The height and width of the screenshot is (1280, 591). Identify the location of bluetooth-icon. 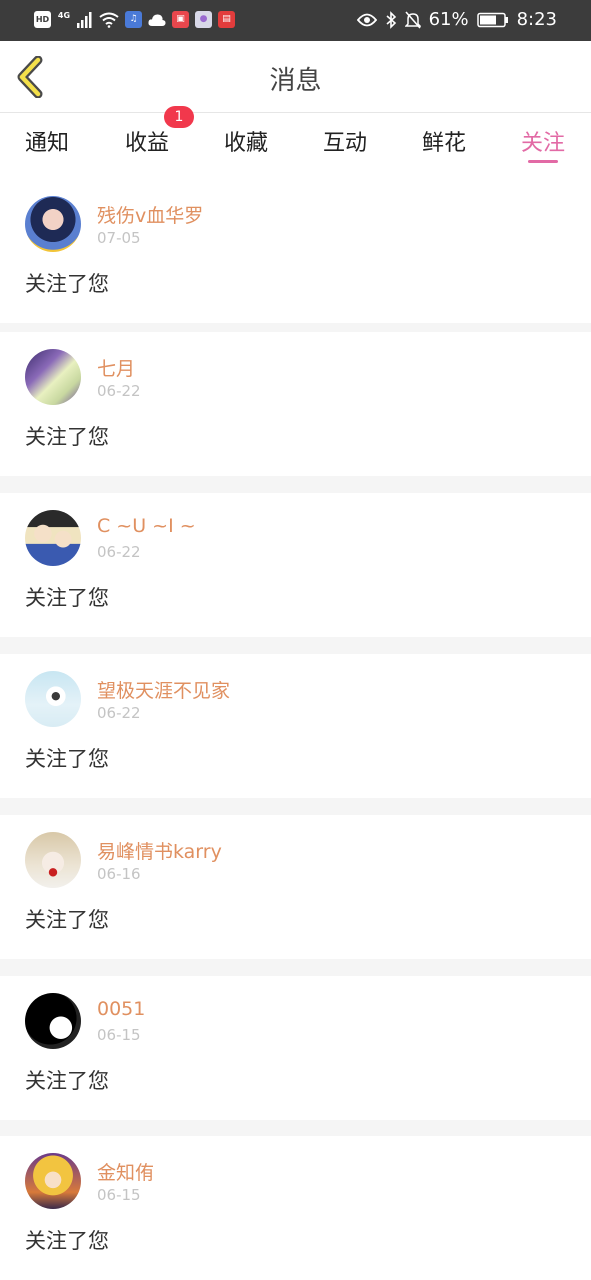
(391, 19).